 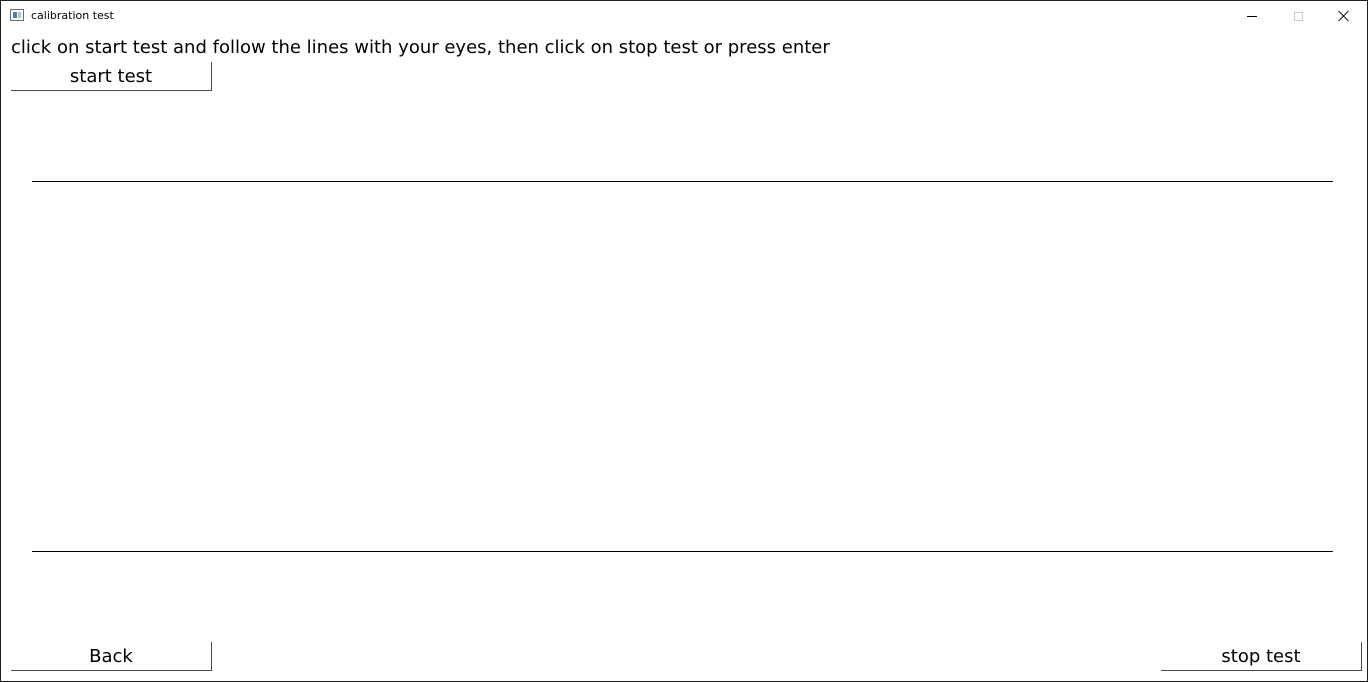 What do you see at coordinates (684, 16) in the screenshot?
I see `title-bar: calibration test` at bounding box center [684, 16].